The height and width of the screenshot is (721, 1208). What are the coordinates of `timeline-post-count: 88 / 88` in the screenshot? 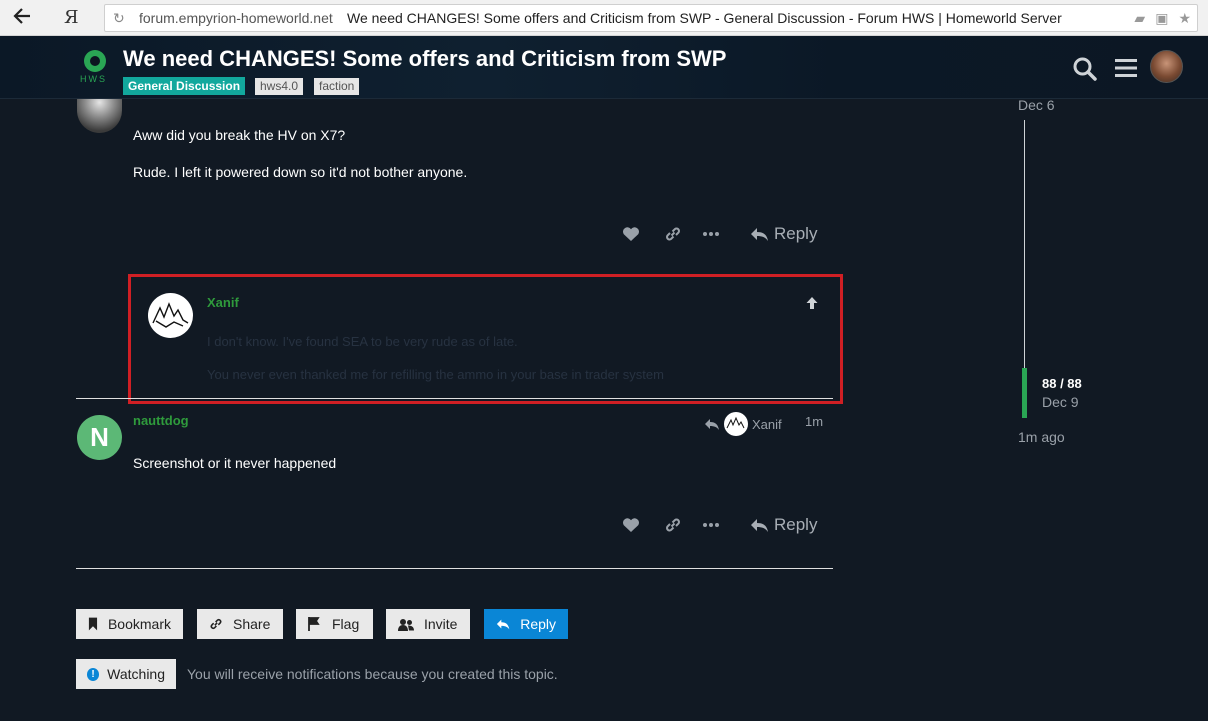 It's located at (1062, 383).